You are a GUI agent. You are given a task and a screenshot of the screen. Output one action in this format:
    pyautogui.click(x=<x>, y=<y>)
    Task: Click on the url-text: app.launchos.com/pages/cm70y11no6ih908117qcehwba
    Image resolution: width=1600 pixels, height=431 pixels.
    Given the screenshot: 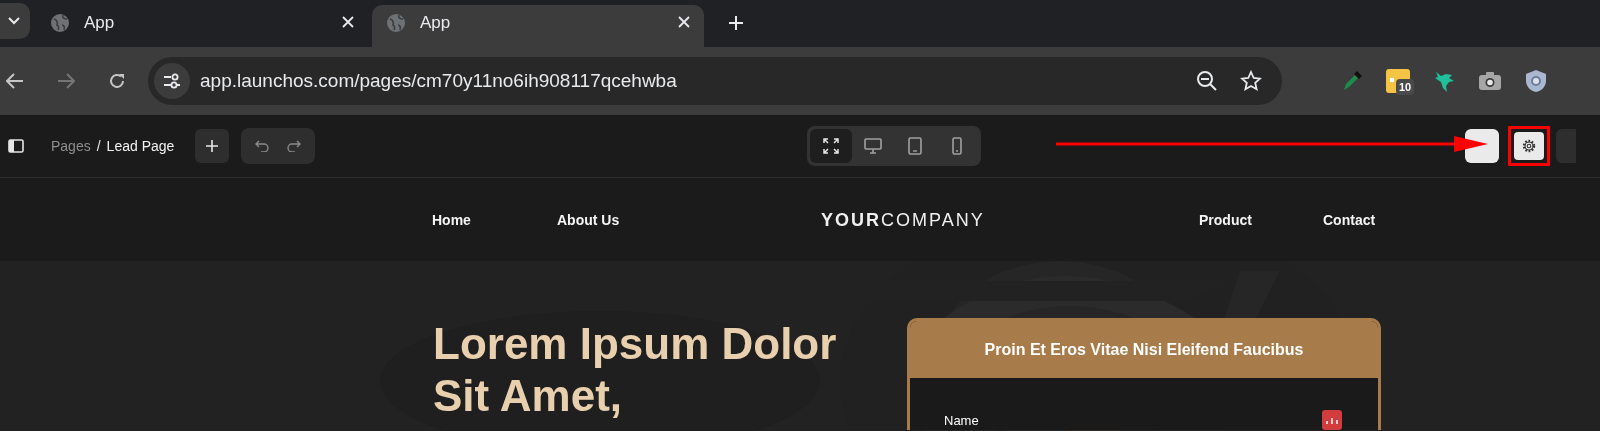 What is the action you would take?
    pyautogui.click(x=438, y=81)
    